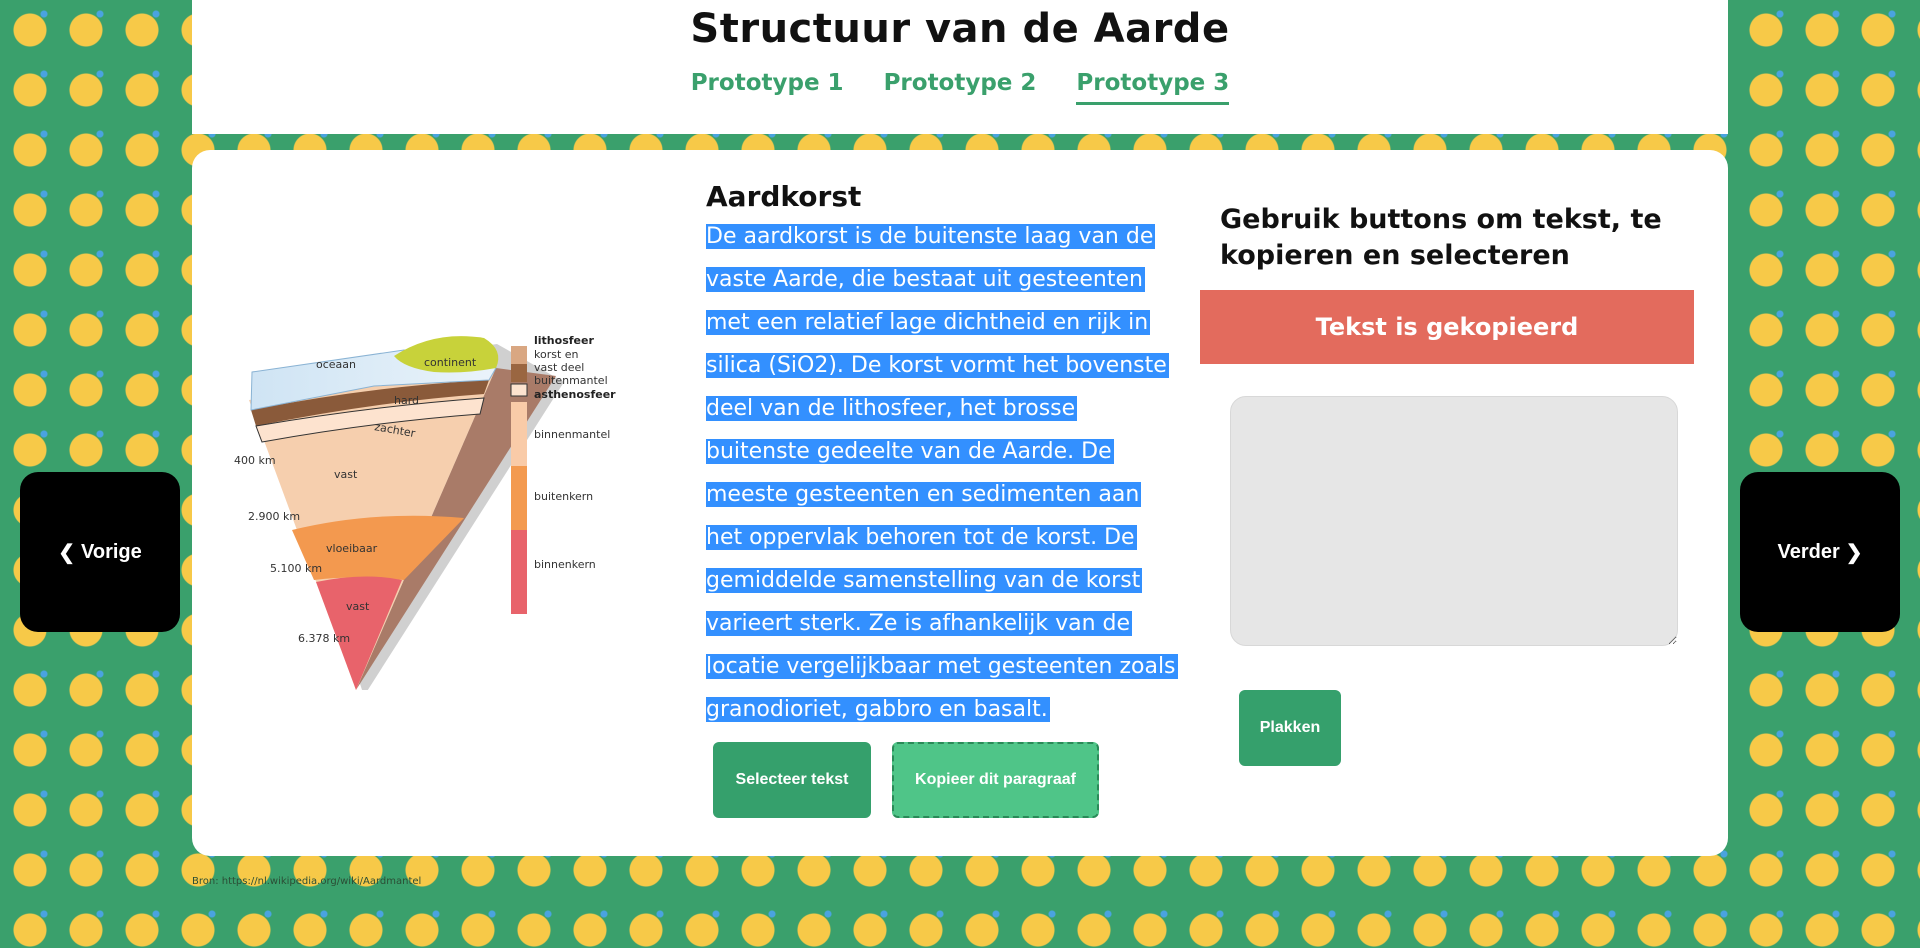  I want to click on next-label: Verder, so click(1808, 551).